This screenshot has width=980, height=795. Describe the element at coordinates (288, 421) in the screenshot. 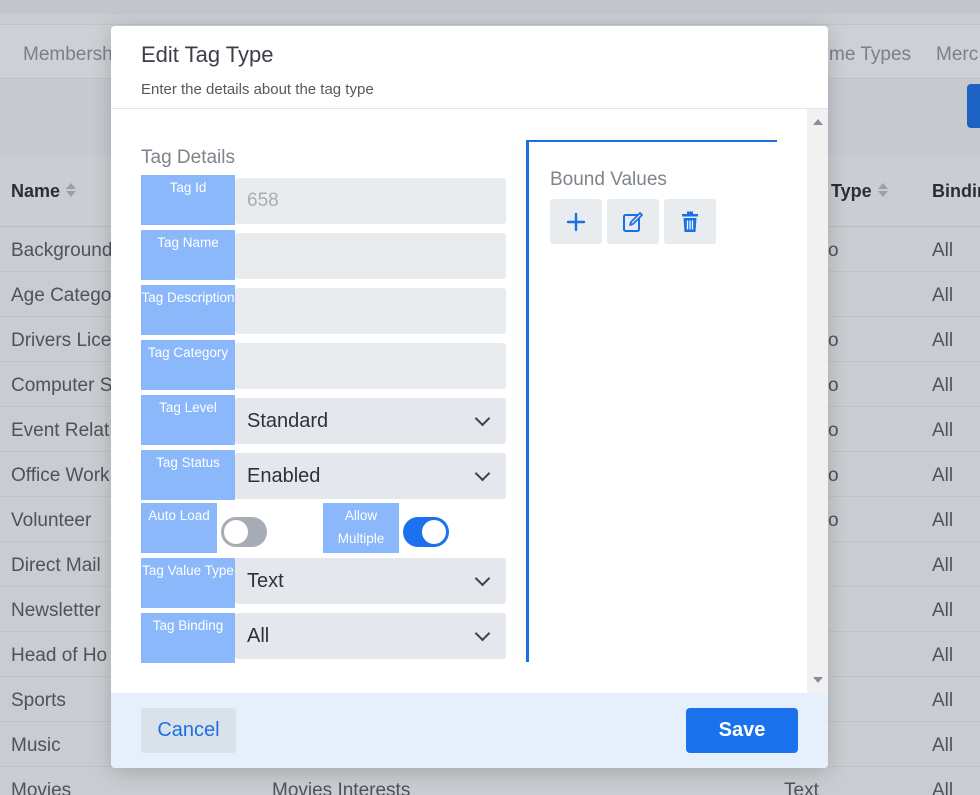

I see `tag-level-value: Standard` at that location.